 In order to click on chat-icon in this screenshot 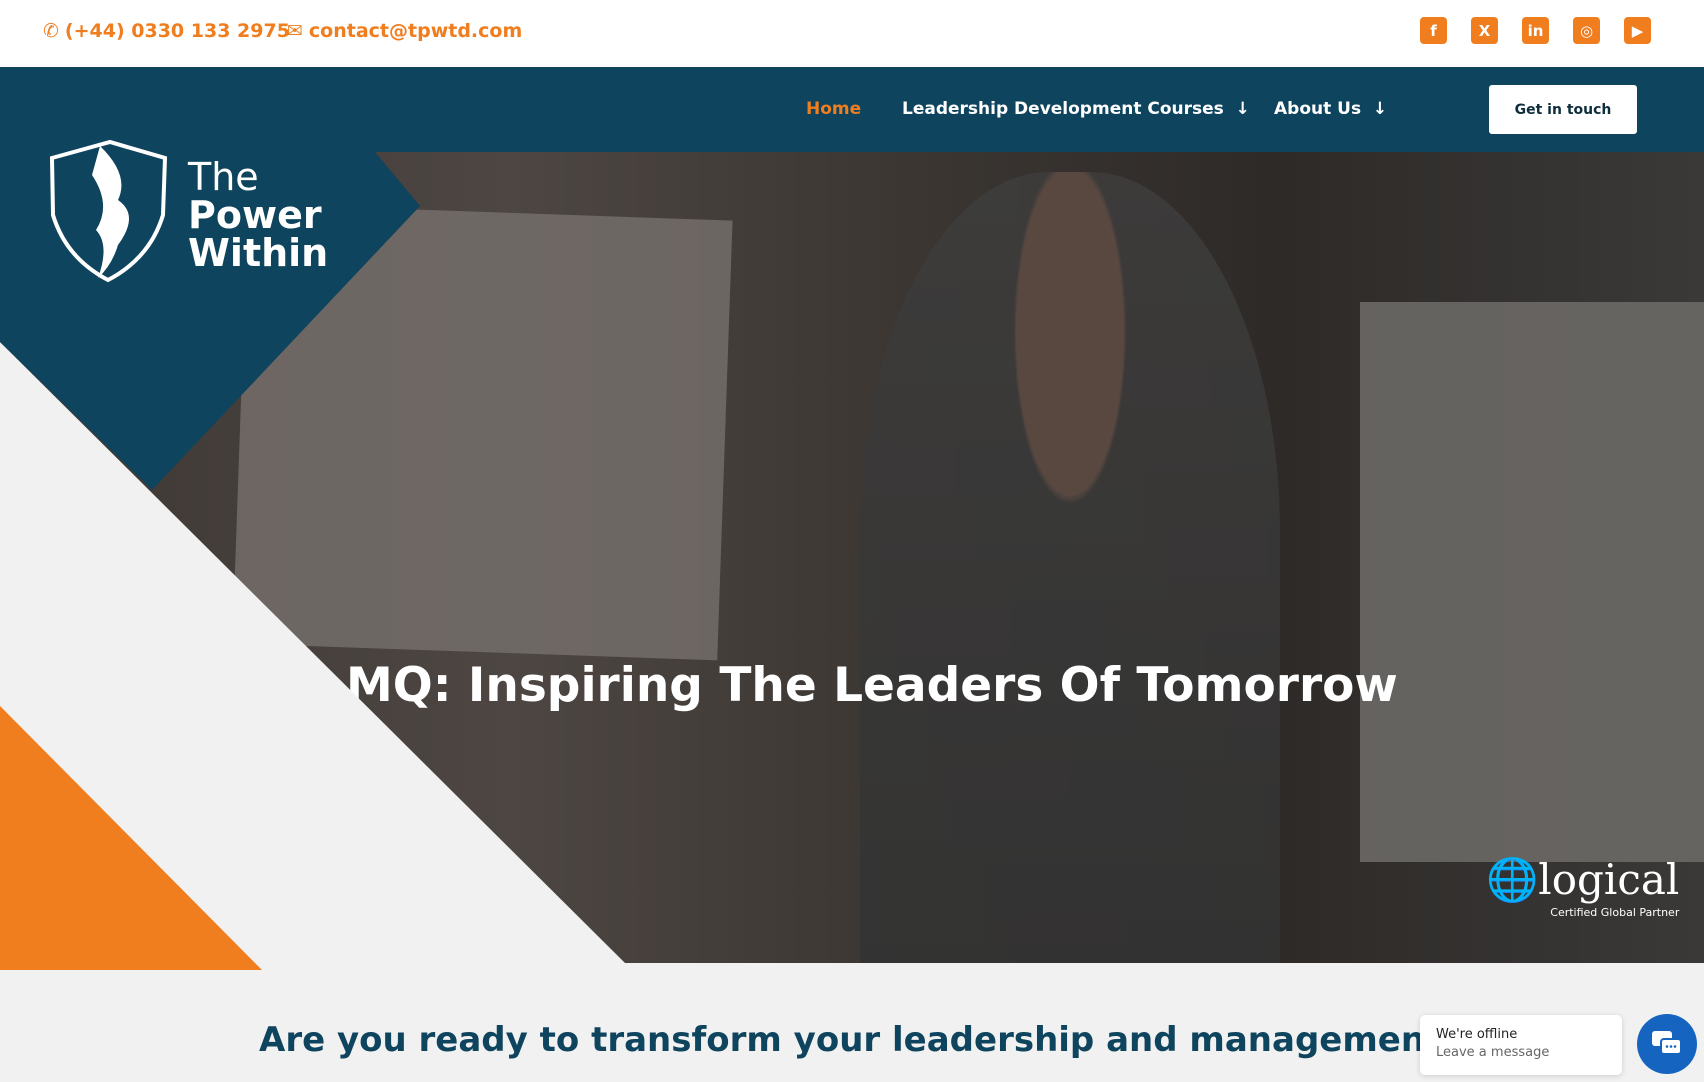, I will do `click(1667, 1043)`.